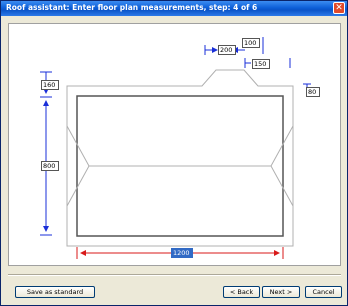 The width and height of the screenshot is (348, 306). Describe the element at coordinates (174, 275) in the screenshot. I see `footer-separator` at that location.